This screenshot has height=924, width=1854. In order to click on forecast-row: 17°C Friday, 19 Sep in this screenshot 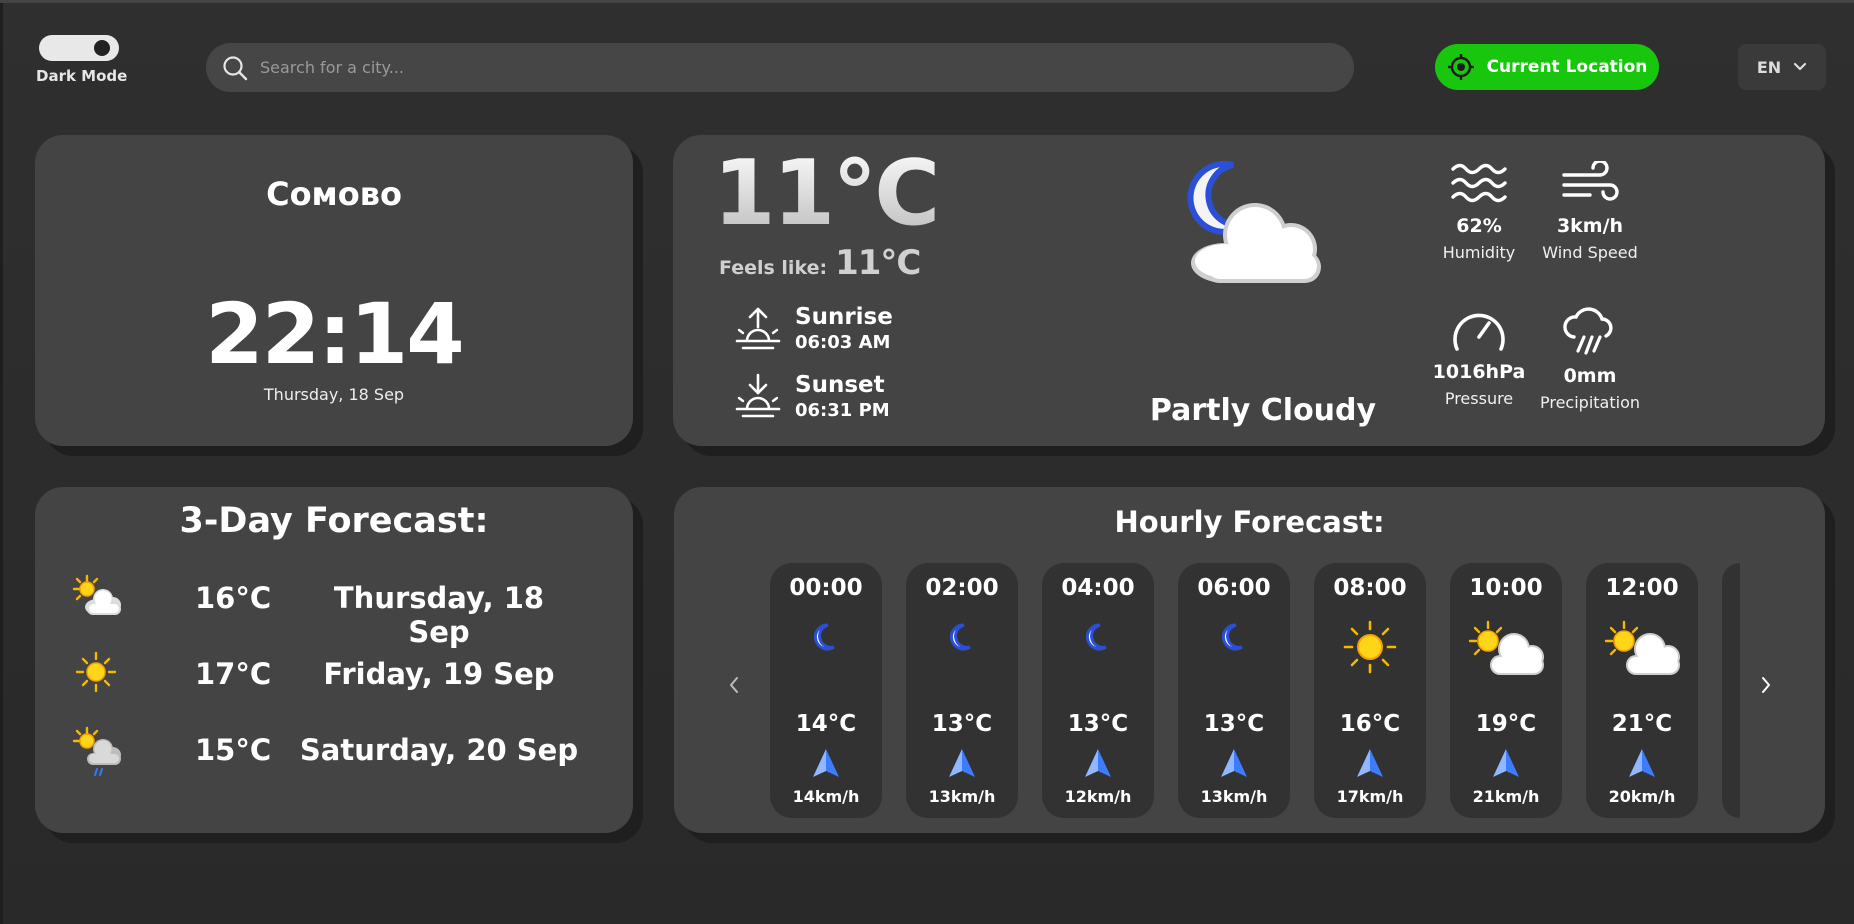, I will do `click(339, 674)`.